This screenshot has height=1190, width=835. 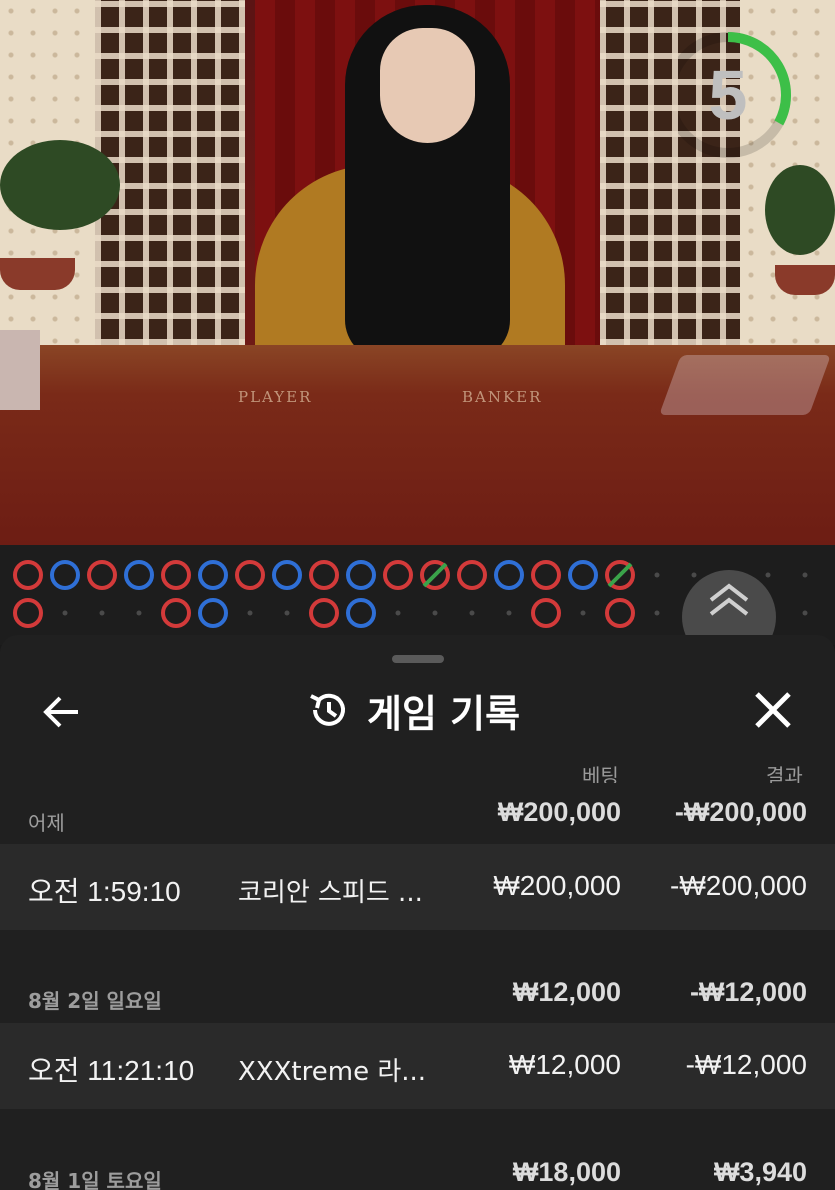 I want to click on result-total: ₩3,940, so click(x=760, y=1172).